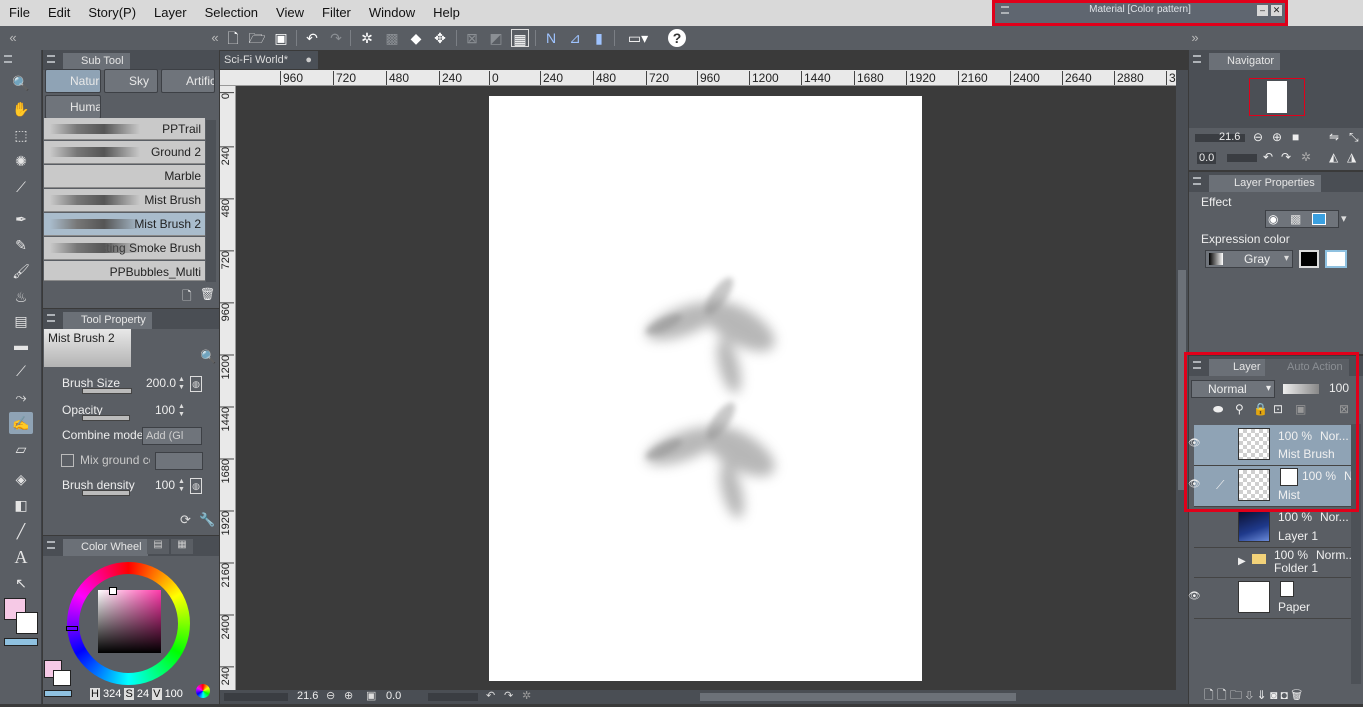  What do you see at coordinates (281, 38) in the screenshot?
I see `save-icon: ▣` at bounding box center [281, 38].